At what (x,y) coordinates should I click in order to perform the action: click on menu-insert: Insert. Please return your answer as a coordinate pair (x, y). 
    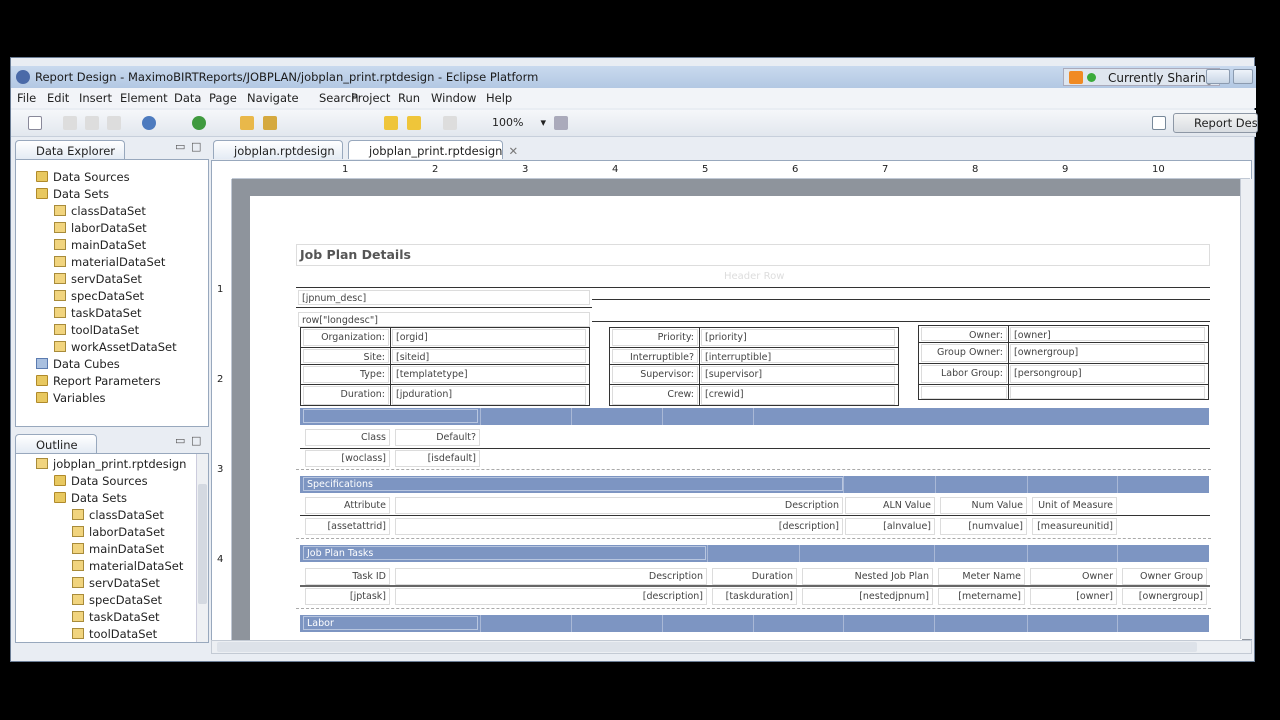
    Looking at the image, I should click on (95, 98).